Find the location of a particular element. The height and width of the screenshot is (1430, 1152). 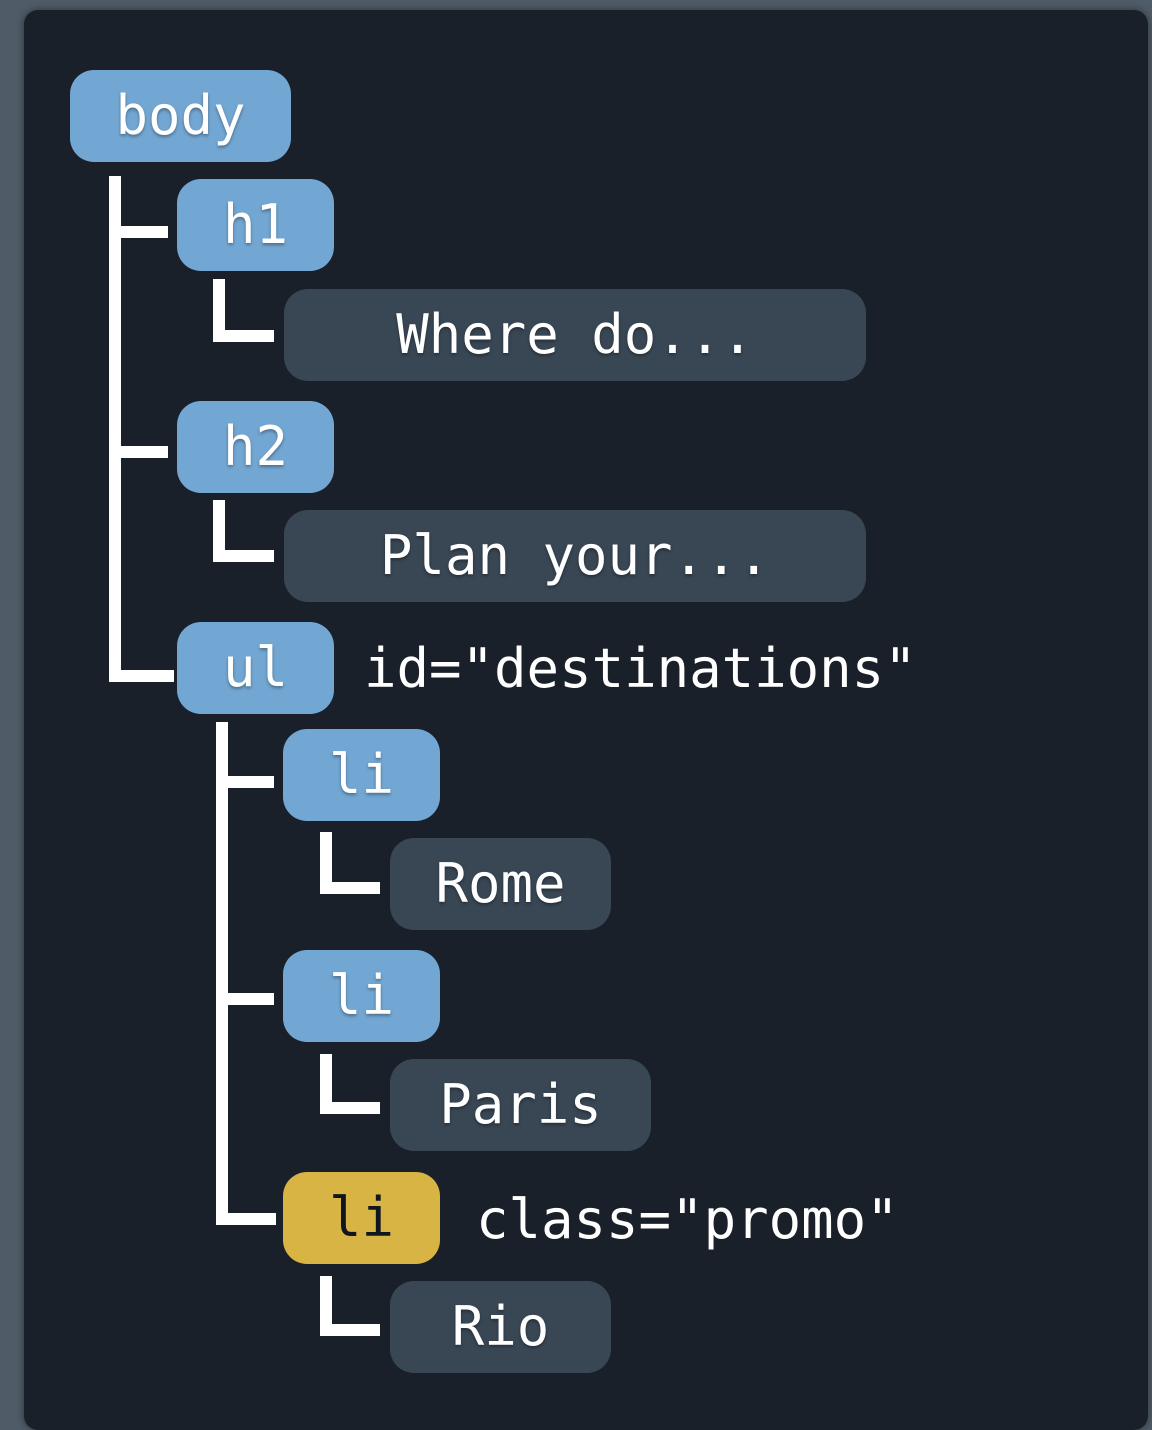

attribute-li-class: class="promo" is located at coordinates (687, 1219).